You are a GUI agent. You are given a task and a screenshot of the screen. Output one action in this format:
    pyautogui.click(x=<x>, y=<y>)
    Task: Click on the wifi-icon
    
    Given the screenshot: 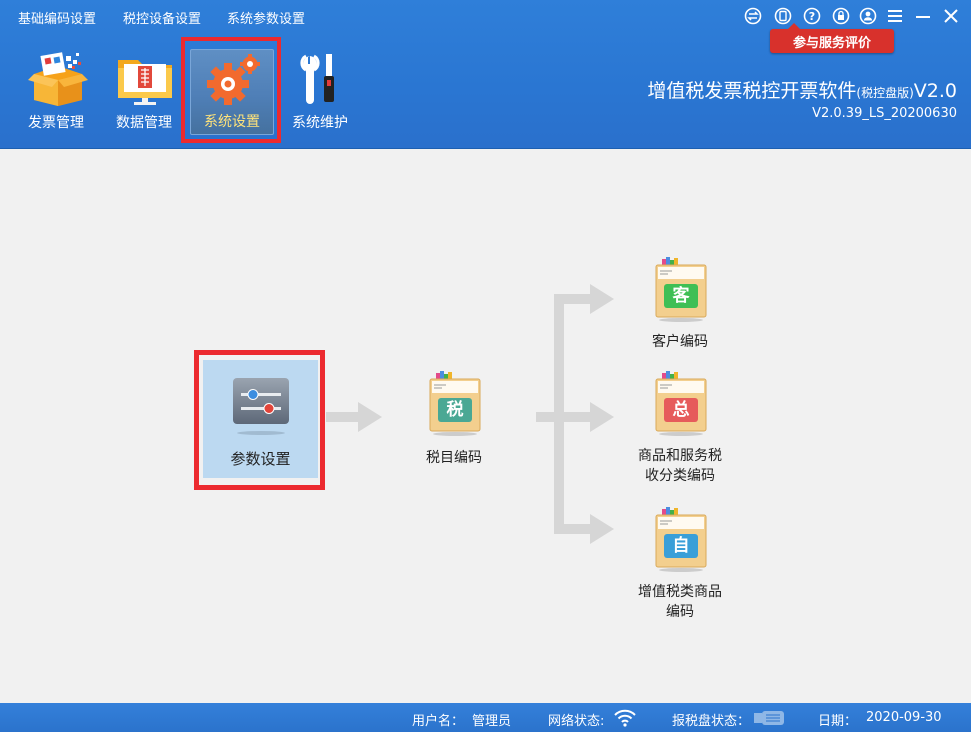 What is the action you would take?
    pyautogui.click(x=625, y=720)
    